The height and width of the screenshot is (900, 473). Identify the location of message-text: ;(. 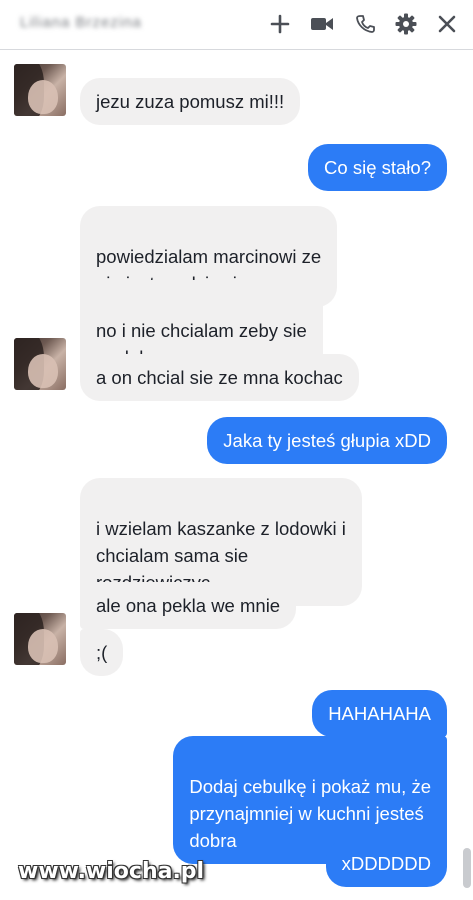
(102, 652).